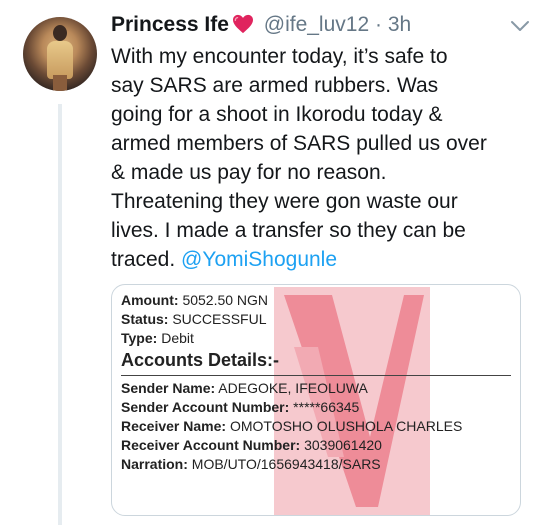 The image size is (545, 525). What do you see at coordinates (316, 24) in the screenshot?
I see `author-handle: @ife_luv12` at bounding box center [316, 24].